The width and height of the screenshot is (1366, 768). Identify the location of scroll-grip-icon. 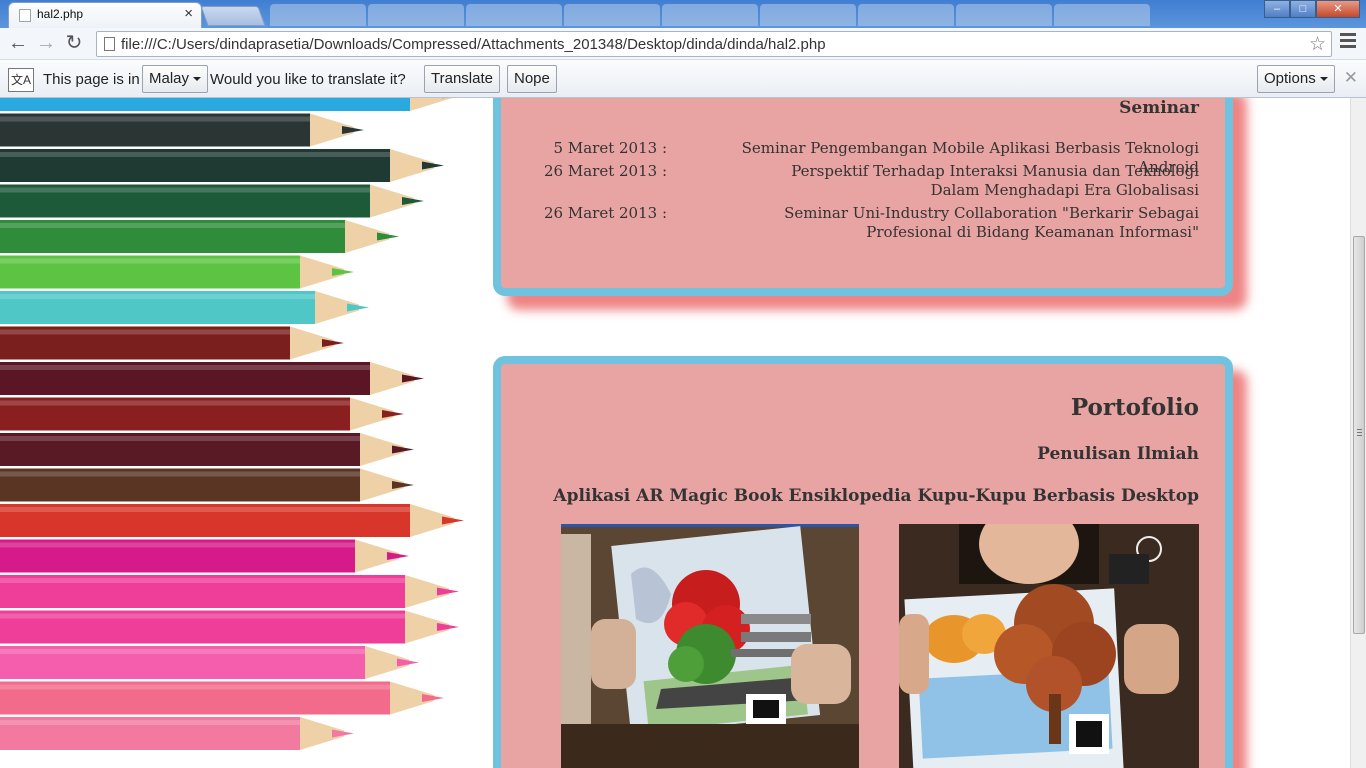
(1359, 433).